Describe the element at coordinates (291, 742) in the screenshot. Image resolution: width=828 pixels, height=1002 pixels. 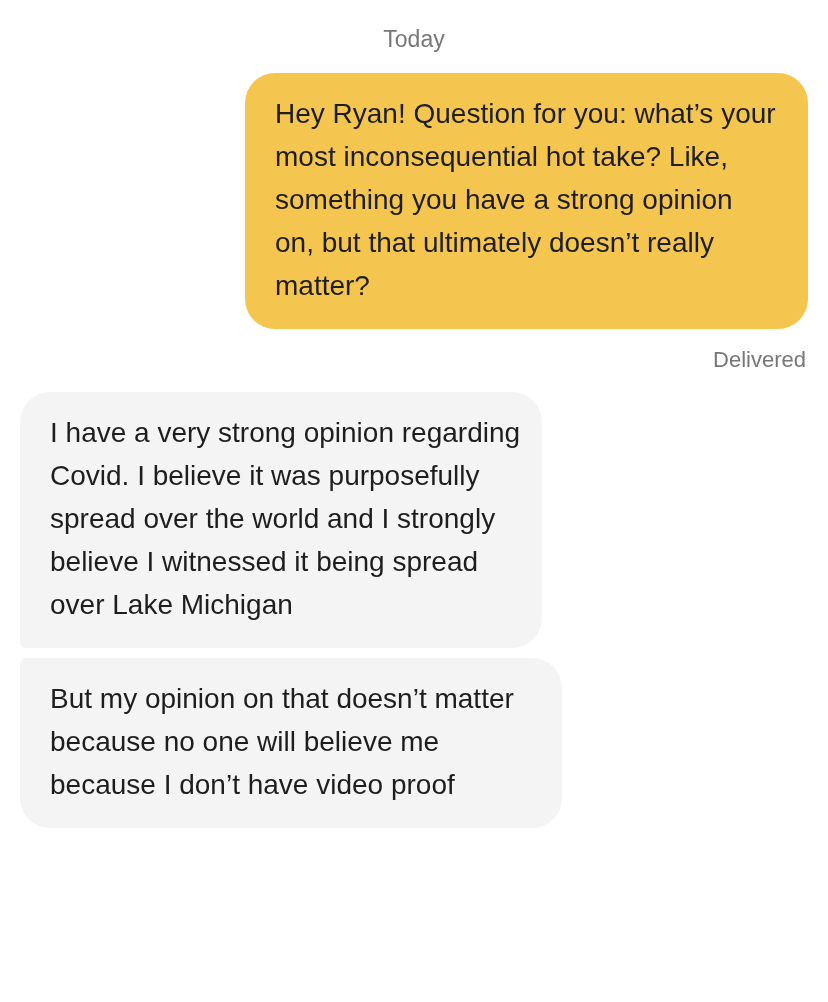
I see `received-message: But my opinion on that doesn’t matter because no one will believe me because I don’t have video proof` at that location.